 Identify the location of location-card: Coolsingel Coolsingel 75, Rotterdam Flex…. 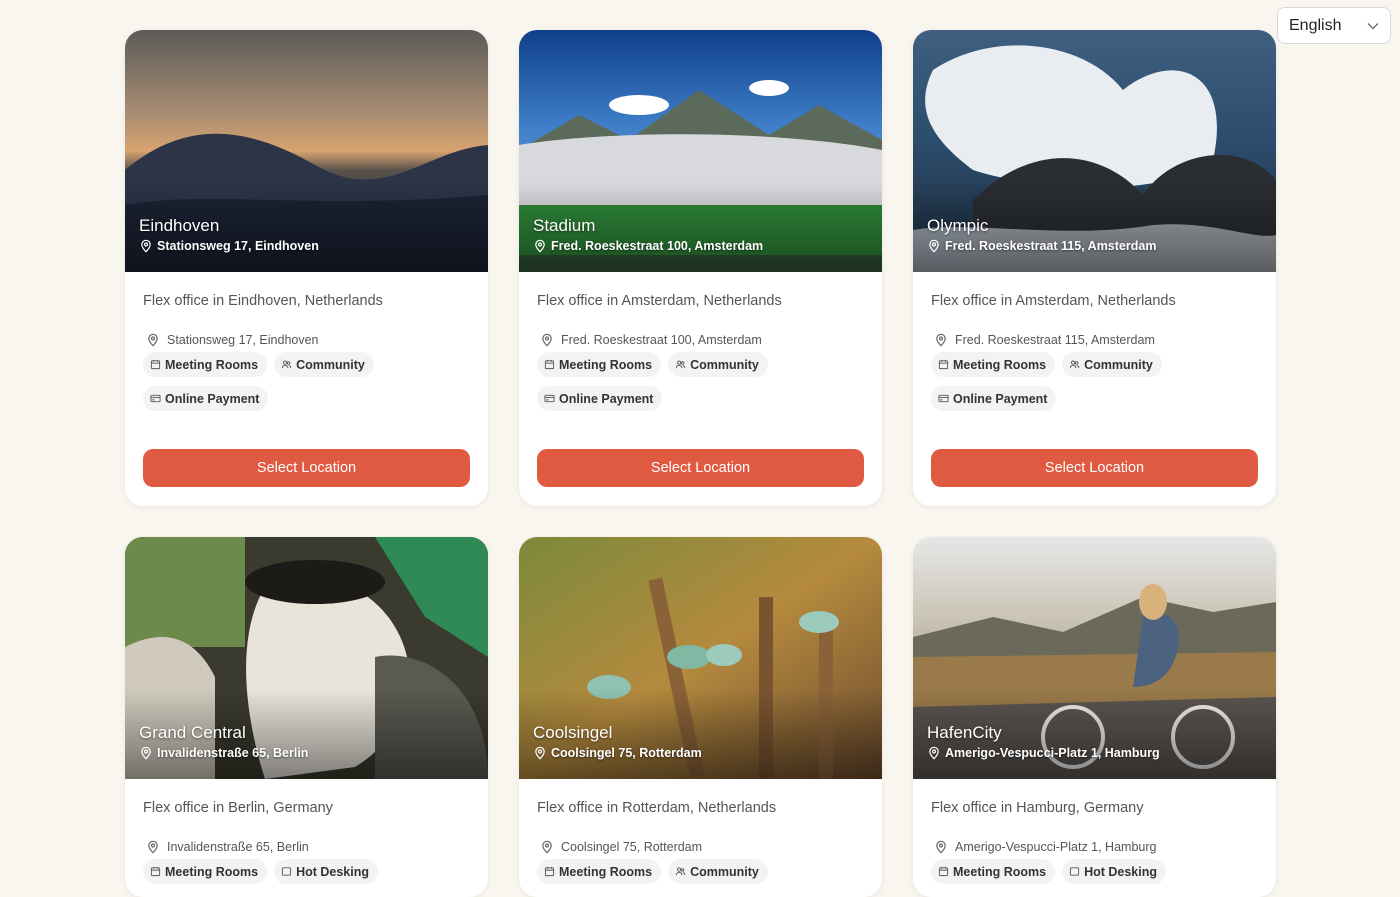
(700, 717).